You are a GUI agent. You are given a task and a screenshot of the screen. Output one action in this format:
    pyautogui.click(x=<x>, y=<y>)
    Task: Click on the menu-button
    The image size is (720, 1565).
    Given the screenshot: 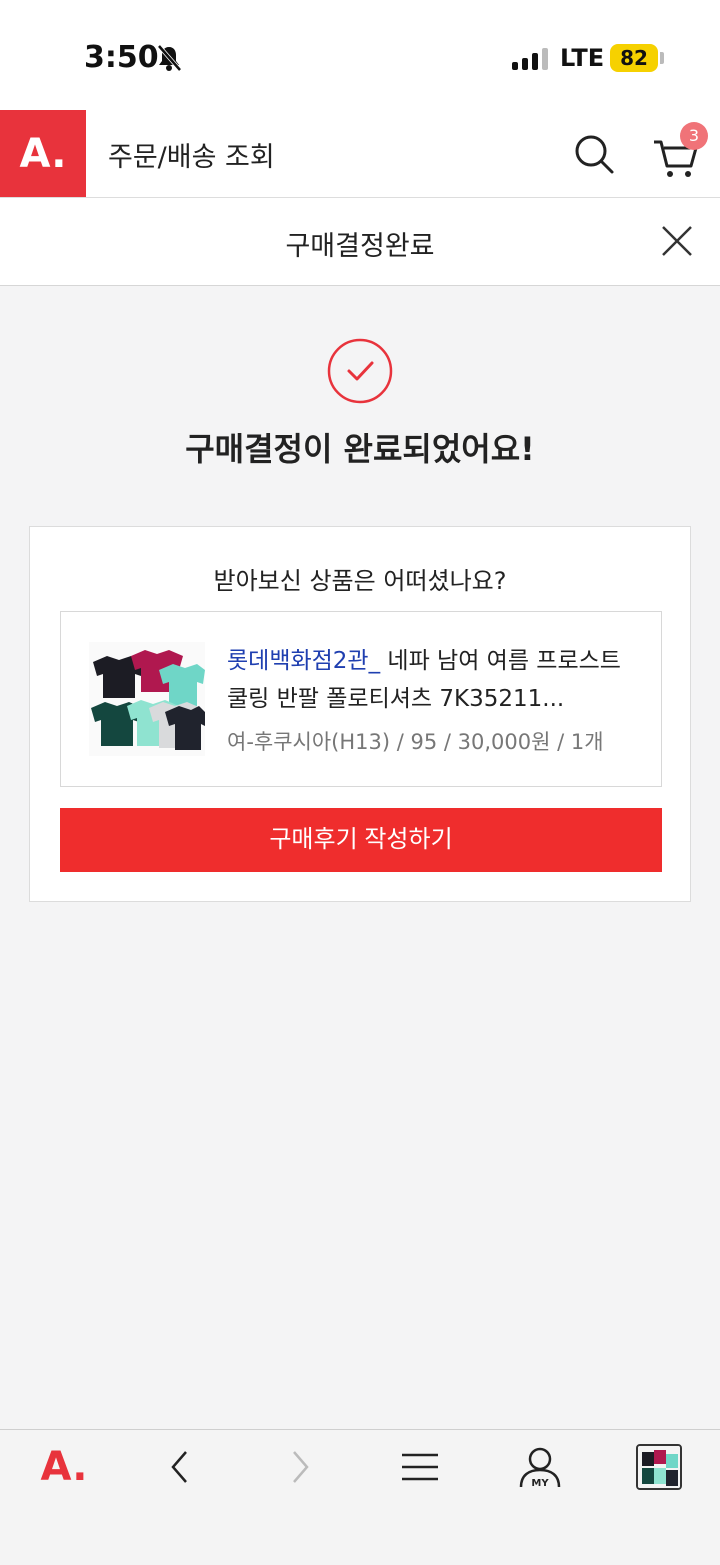 What is the action you would take?
    pyautogui.click(x=420, y=1467)
    